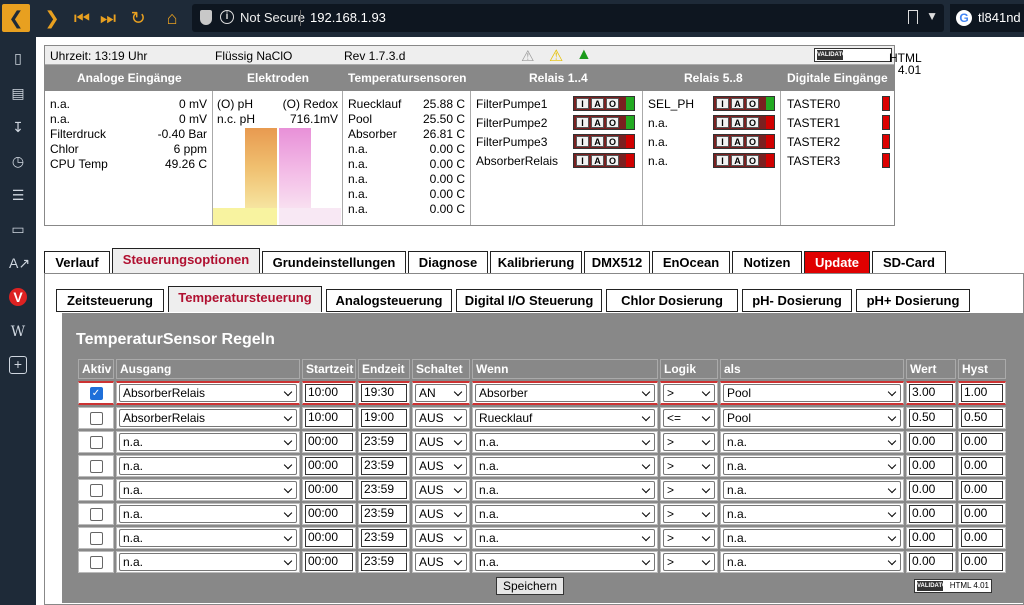 The image size is (1024, 605). I want to click on subtab-zeitsteuerung: Zeitsteuerung, so click(110, 300).